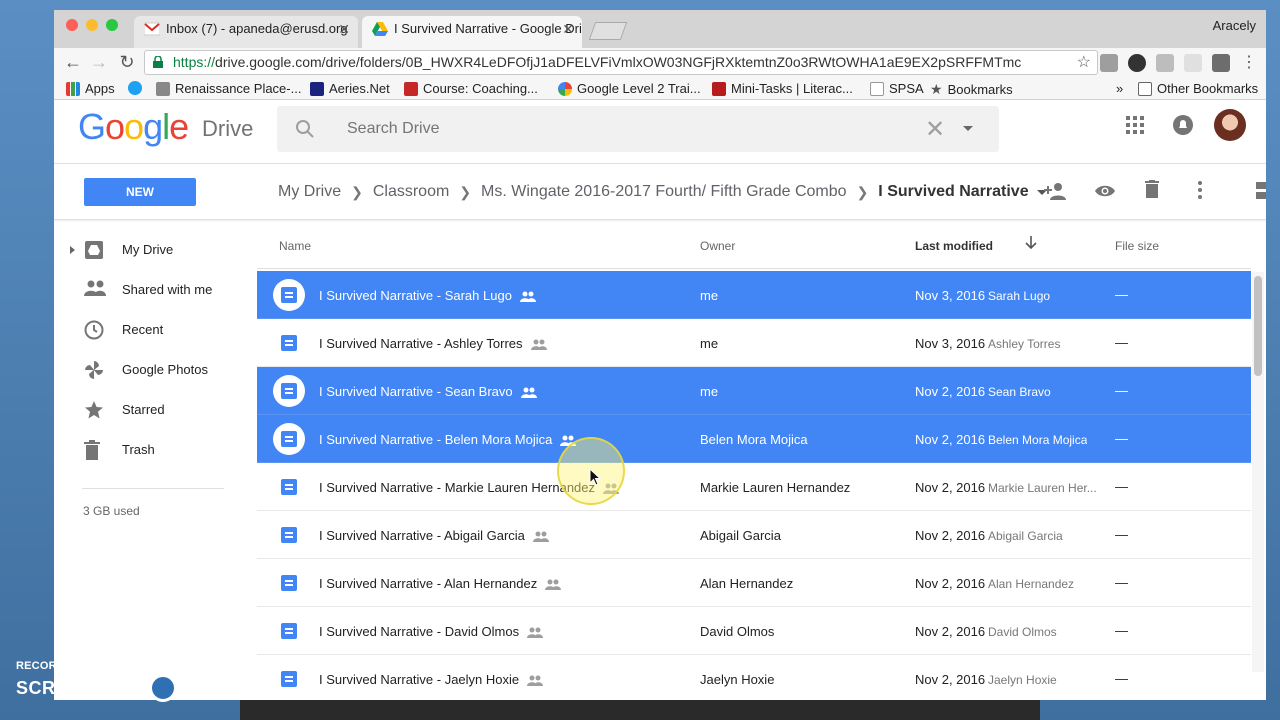 The width and height of the screenshot is (1280, 720). I want to click on share-add-person-icon, so click(1056, 191).